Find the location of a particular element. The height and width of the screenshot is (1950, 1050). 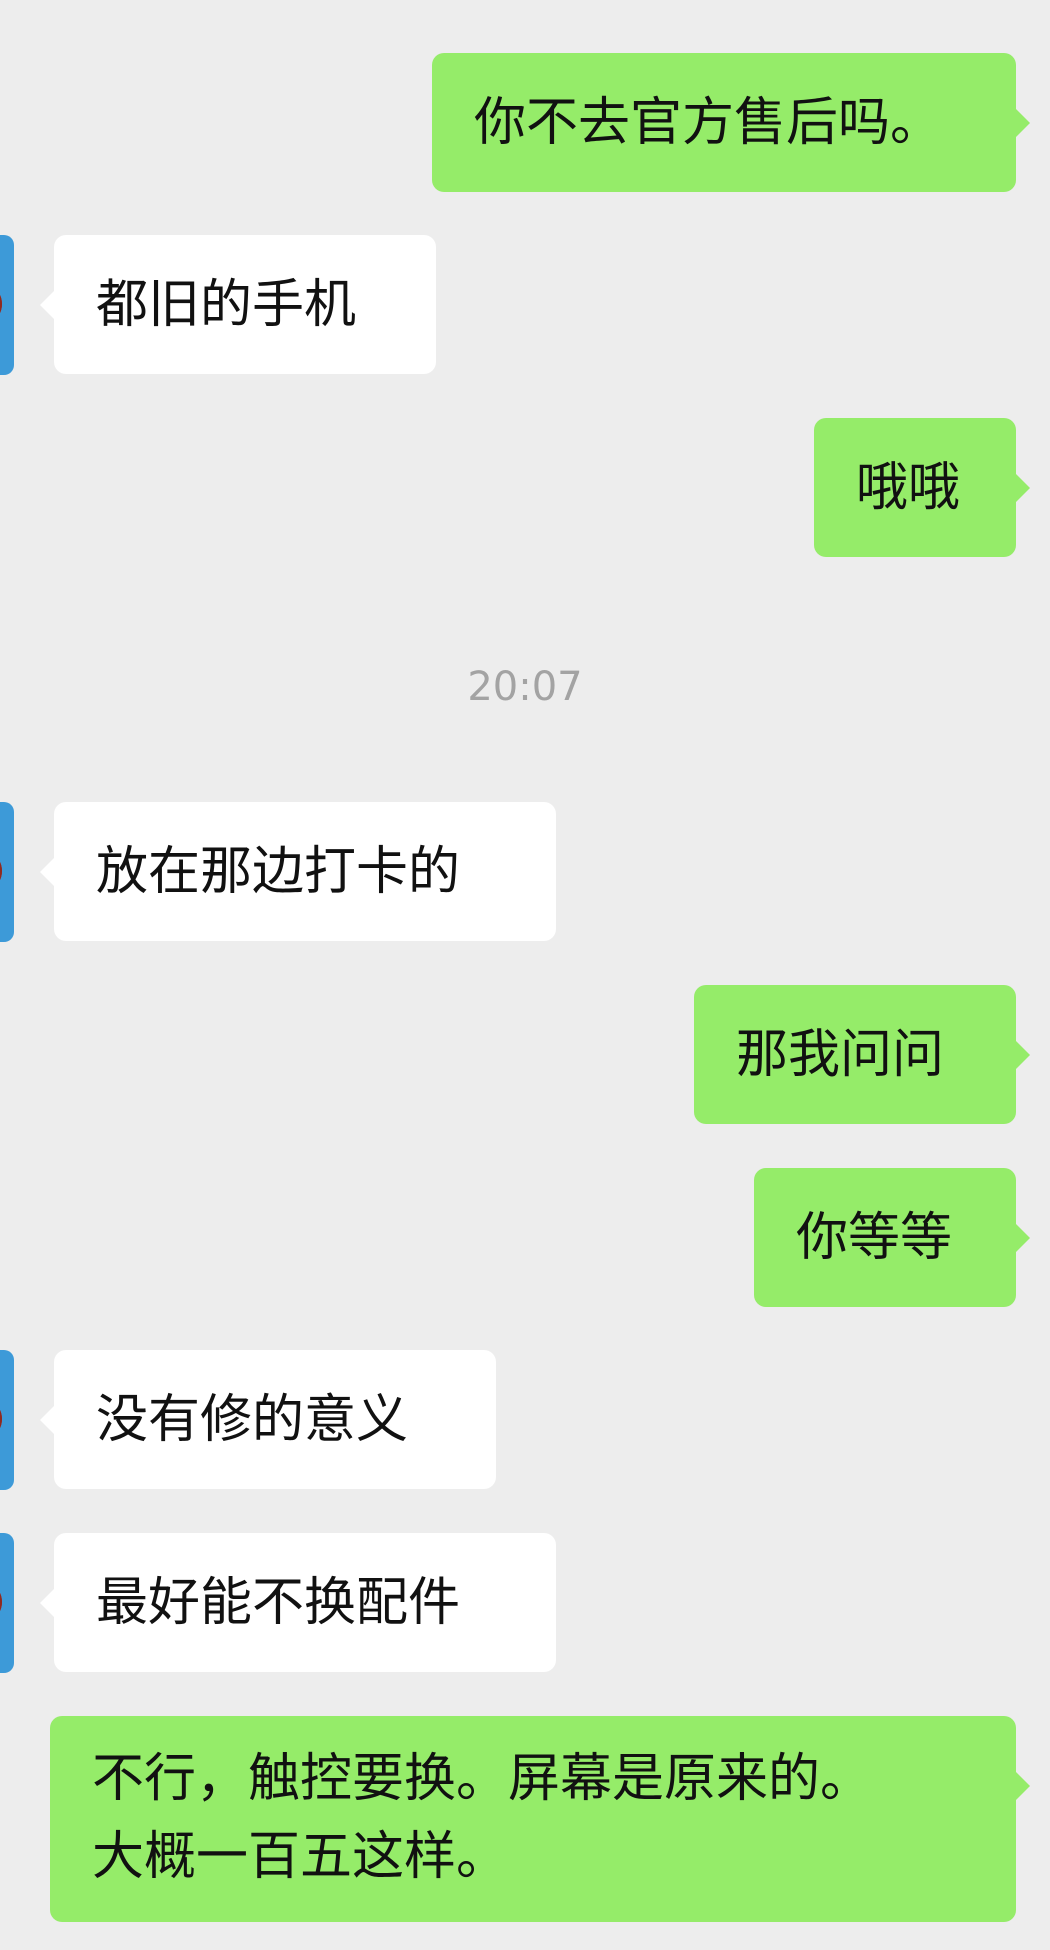

message-text-line: 不行，触控要换。屏幕是原来的。 is located at coordinates (482, 1779).